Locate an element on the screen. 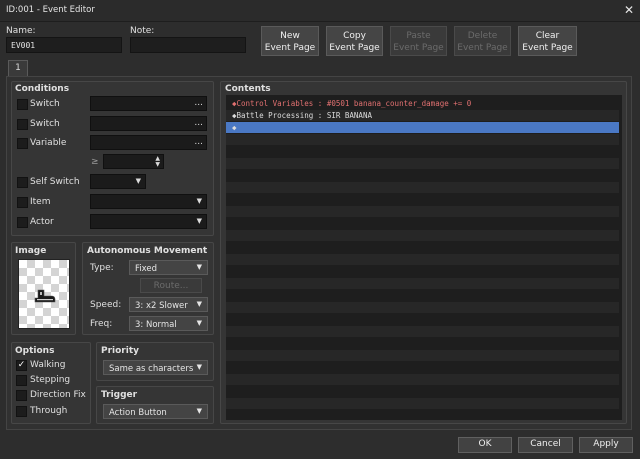 The height and width of the screenshot is (459, 640). new-label-1: New is located at coordinates (290, 36).